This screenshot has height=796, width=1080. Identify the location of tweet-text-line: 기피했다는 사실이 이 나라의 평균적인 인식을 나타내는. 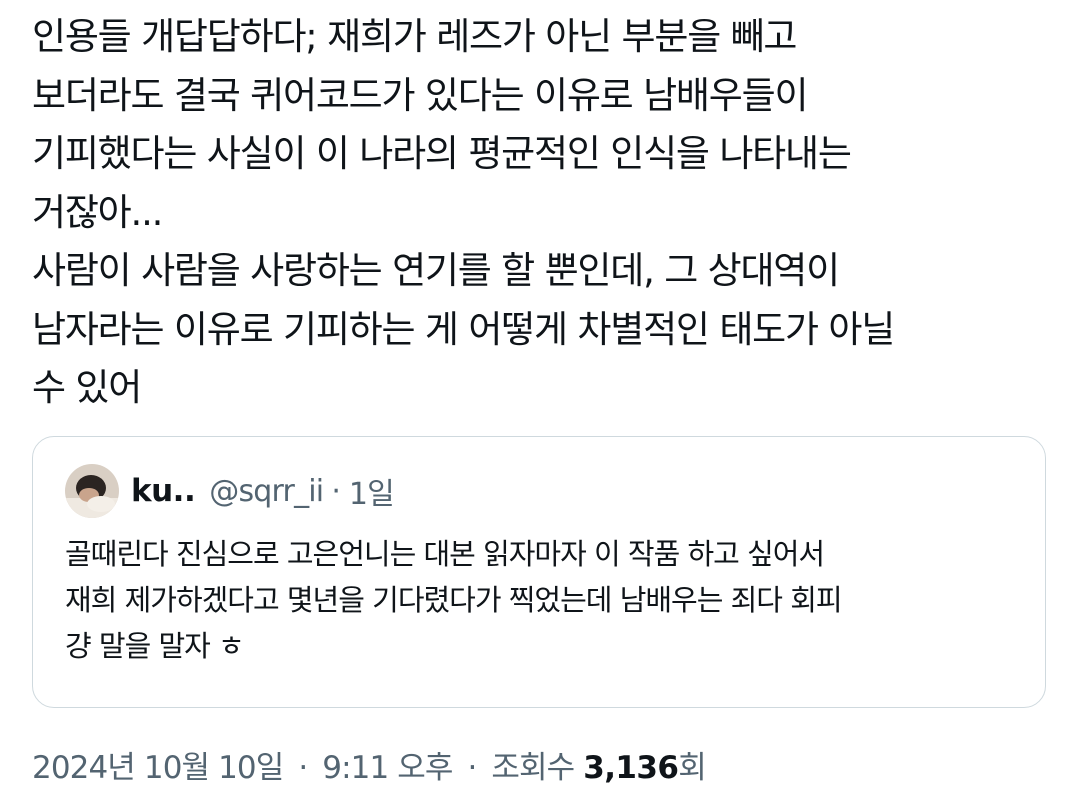
(442, 153).